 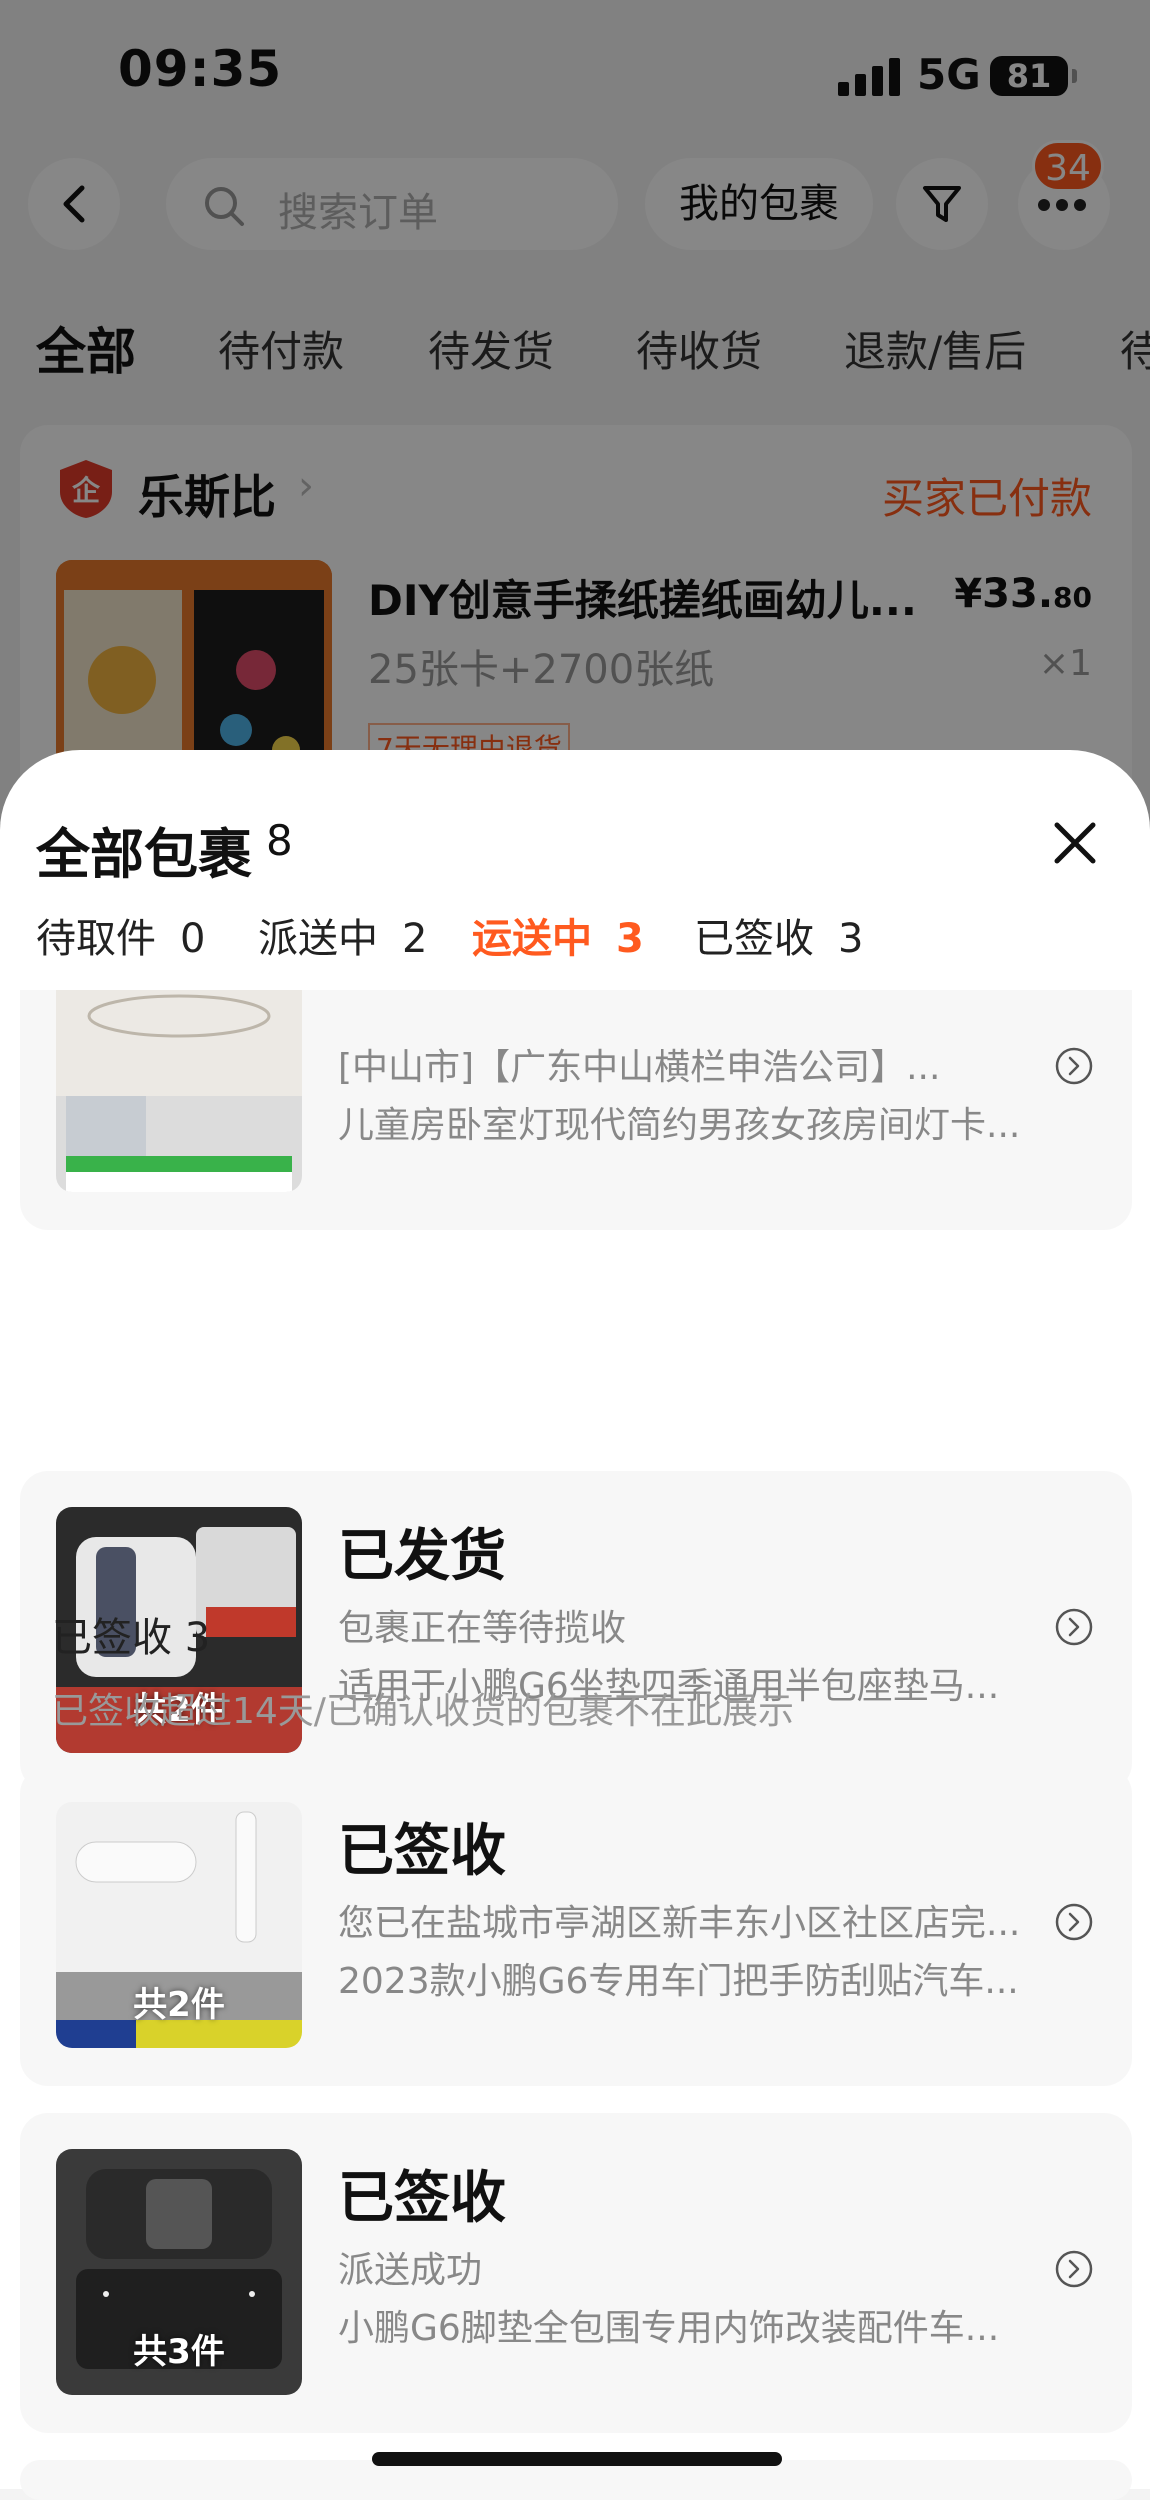 I want to click on sheet-count: 8, so click(x=279, y=840).